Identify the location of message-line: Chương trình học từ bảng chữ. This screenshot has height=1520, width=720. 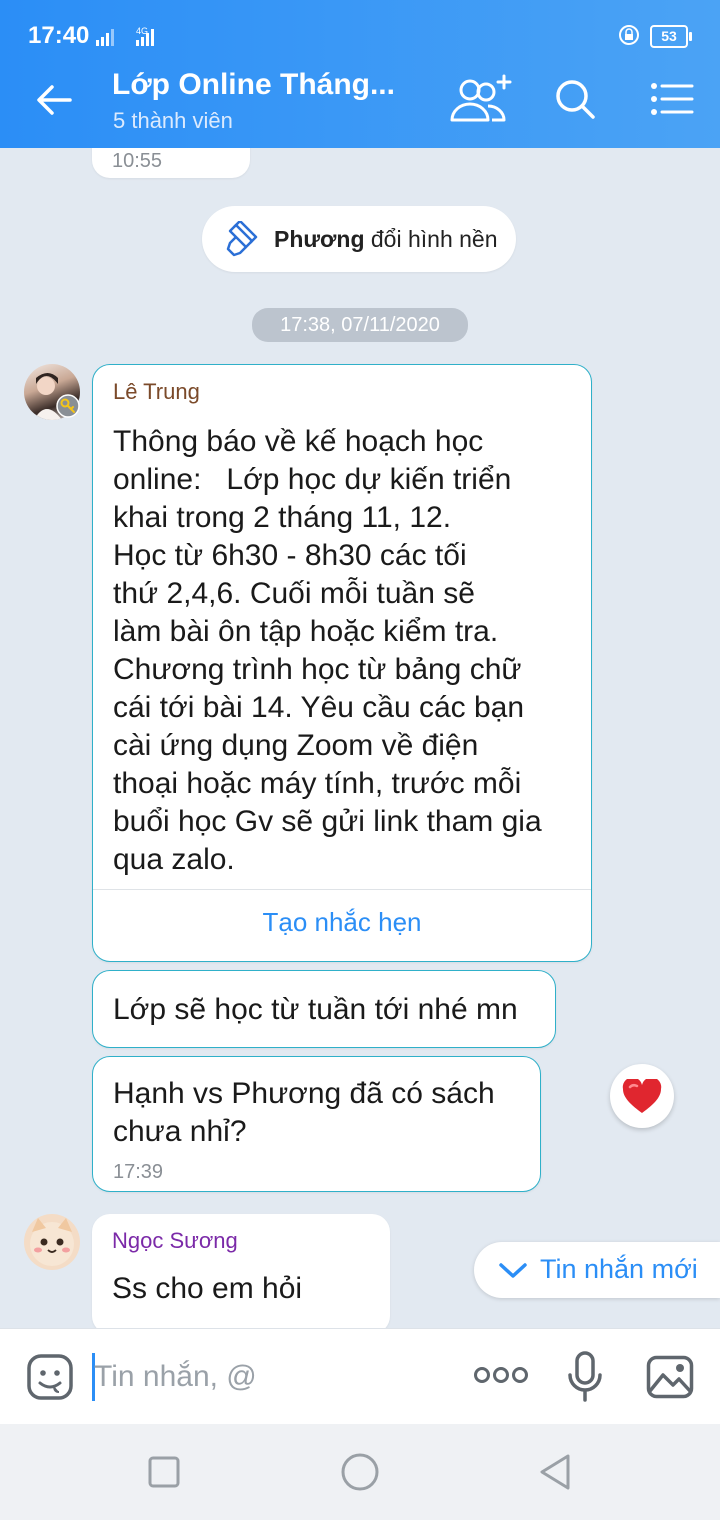
(317, 669).